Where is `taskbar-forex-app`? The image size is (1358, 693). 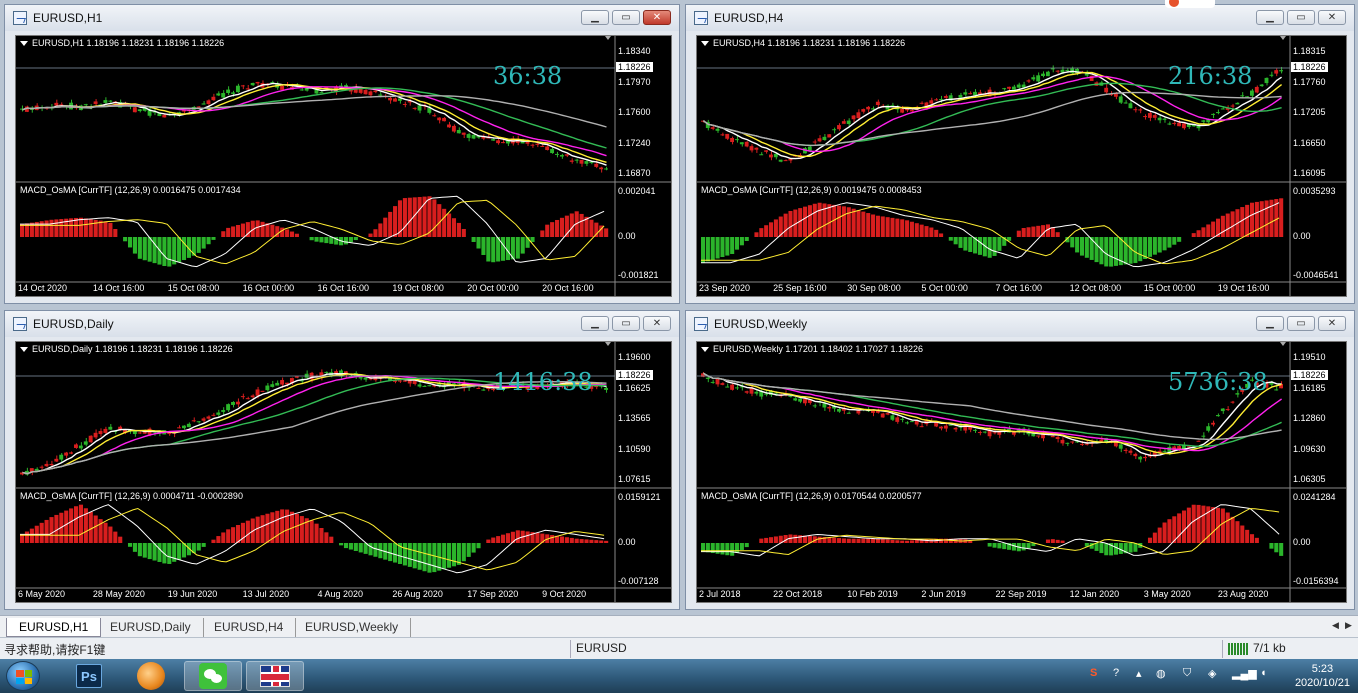
taskbar-forex-app is located at coordinates (275, 676).